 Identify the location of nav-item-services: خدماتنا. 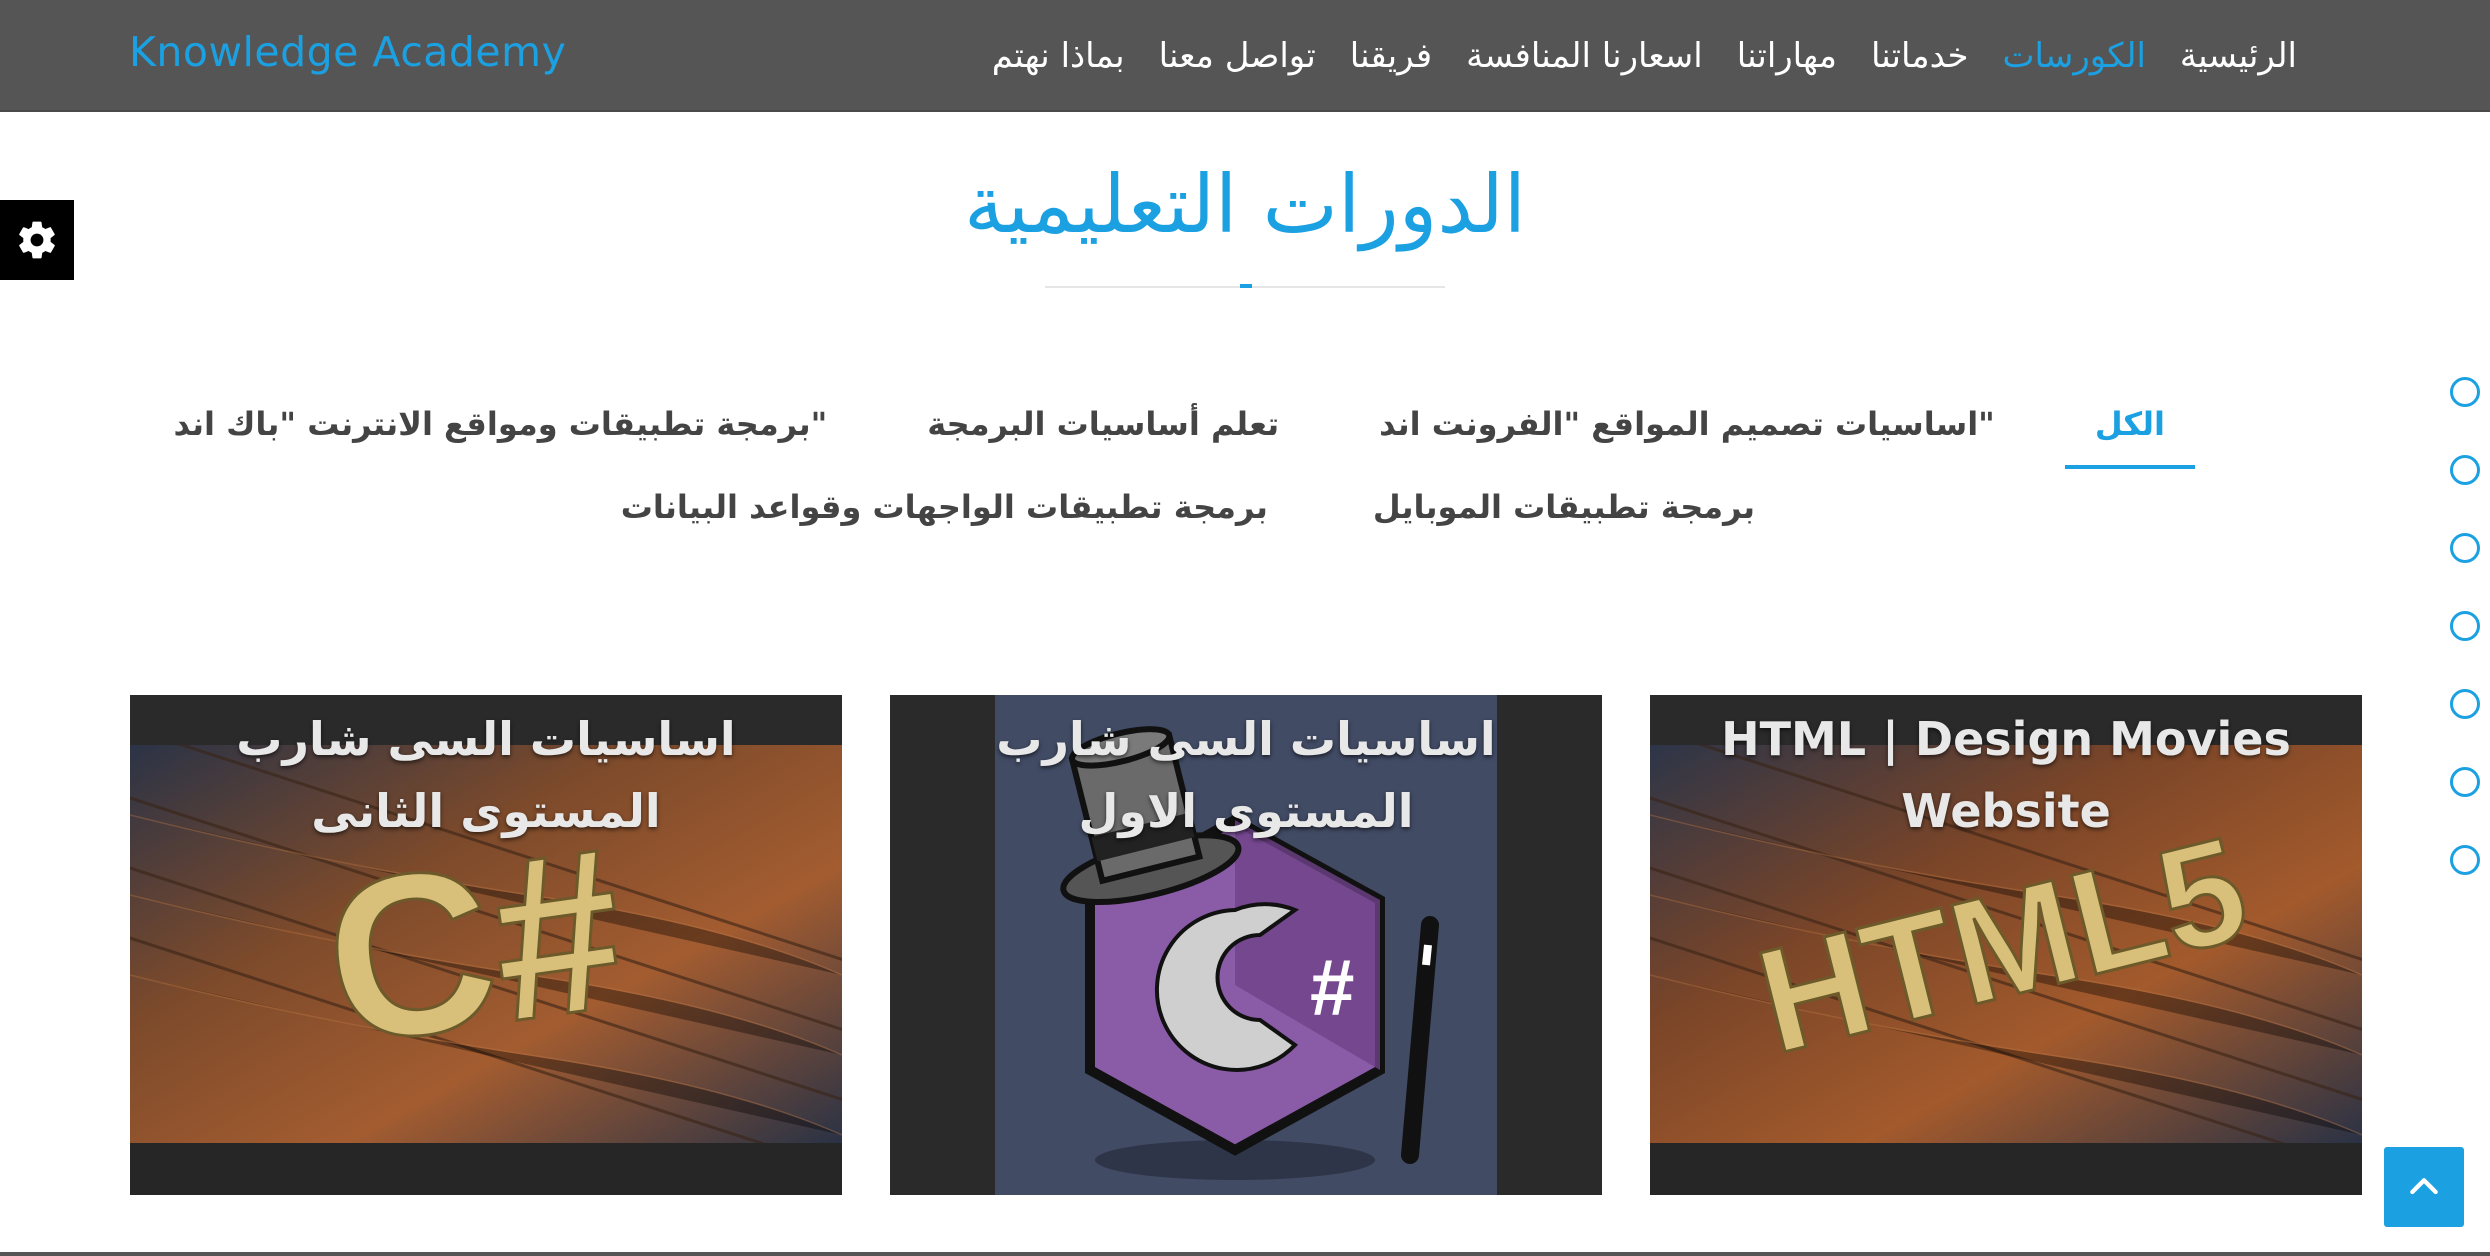
(1920, 56).